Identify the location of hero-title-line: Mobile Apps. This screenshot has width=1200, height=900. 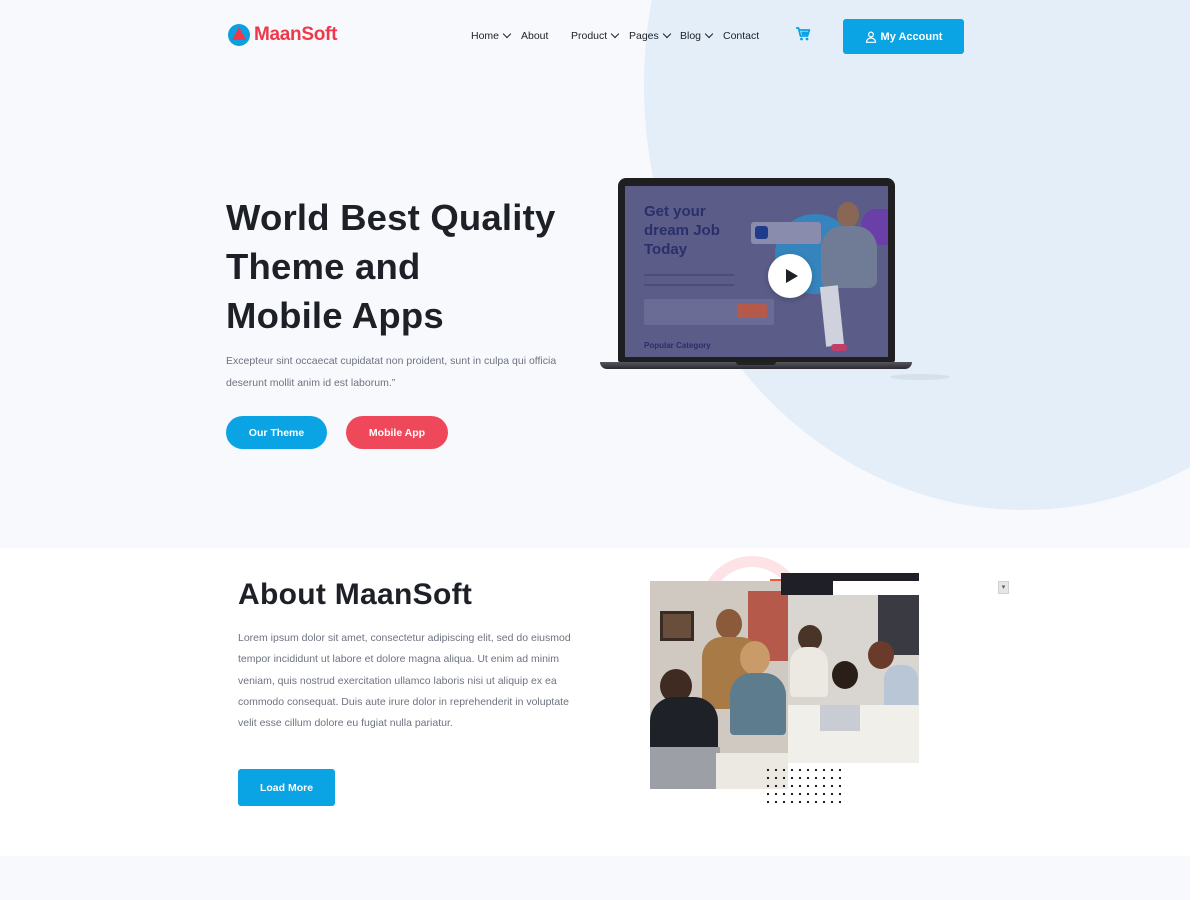
(335, 315).